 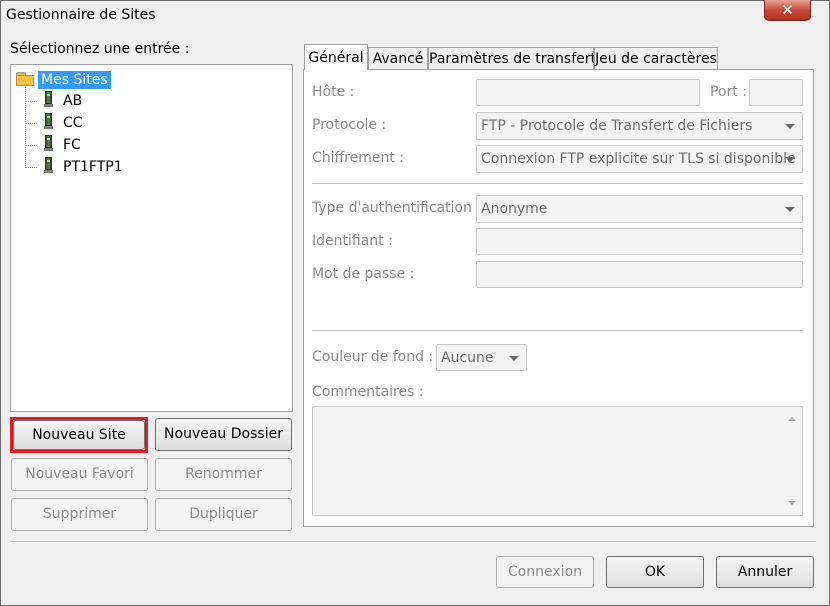 I want to click on tab-general: Général, so click(x=336, y=57).